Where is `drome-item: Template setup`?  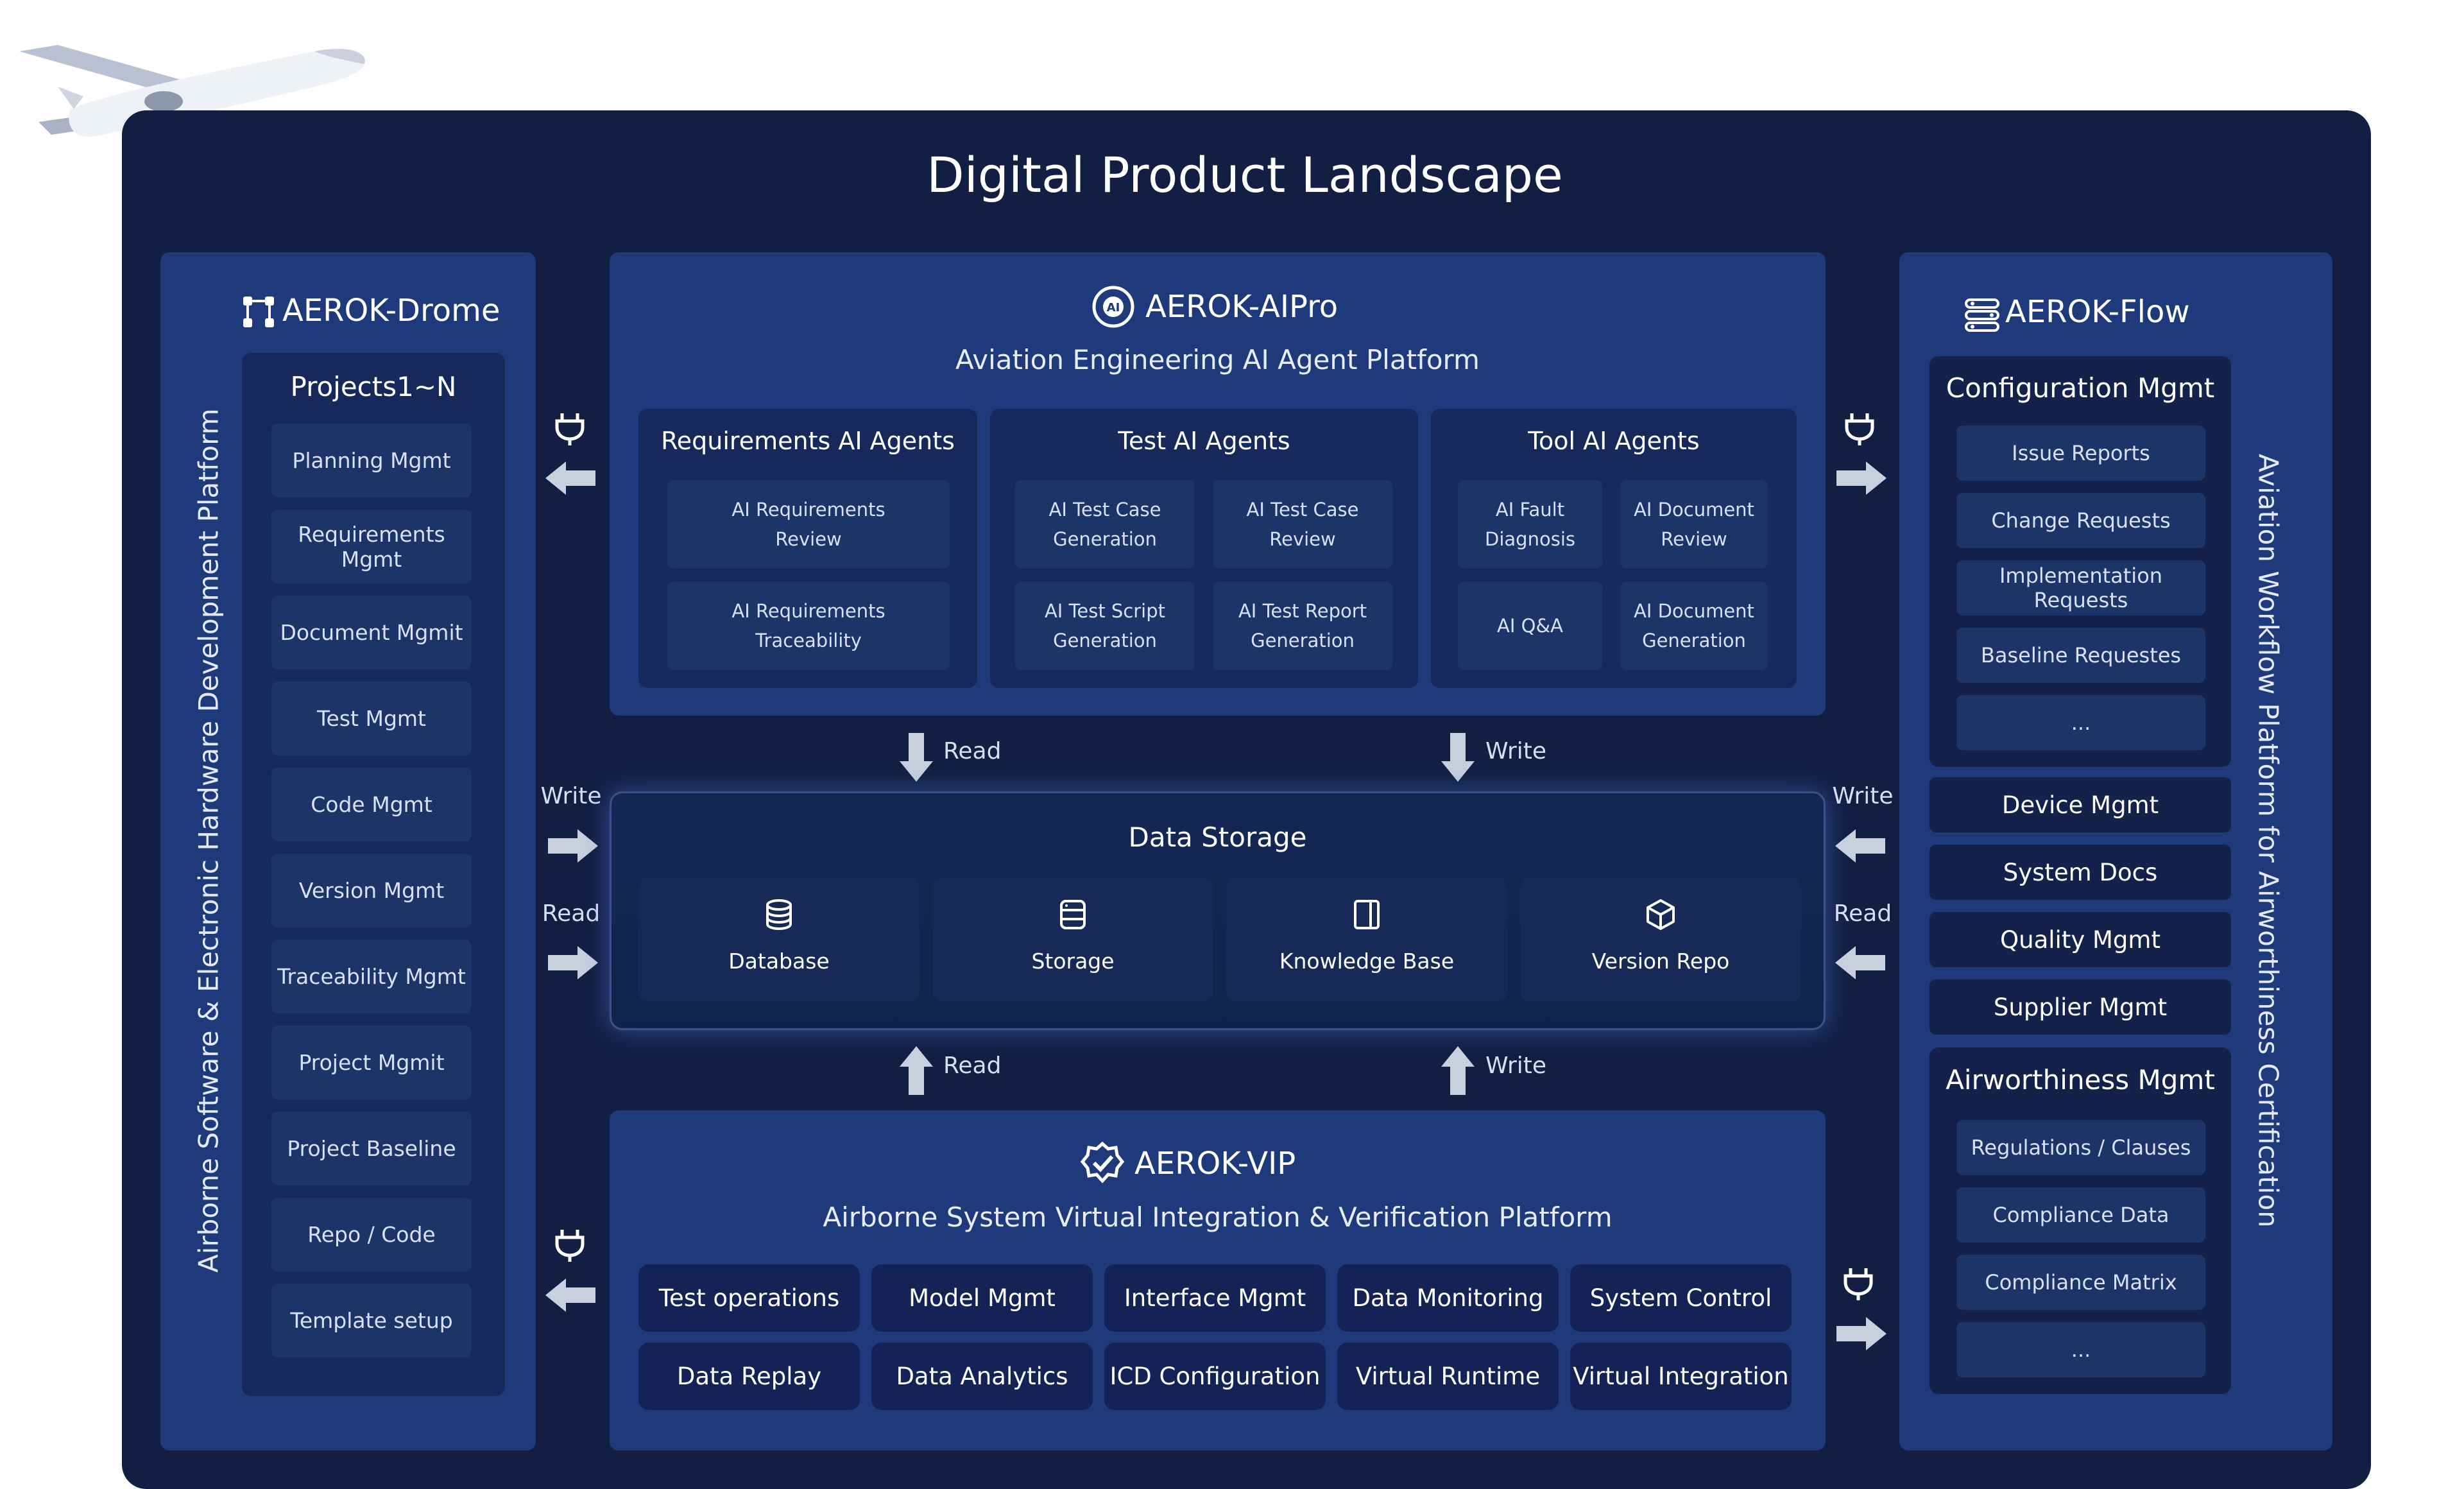 drome-item: Template setup is located at coordinates (372, 1320).